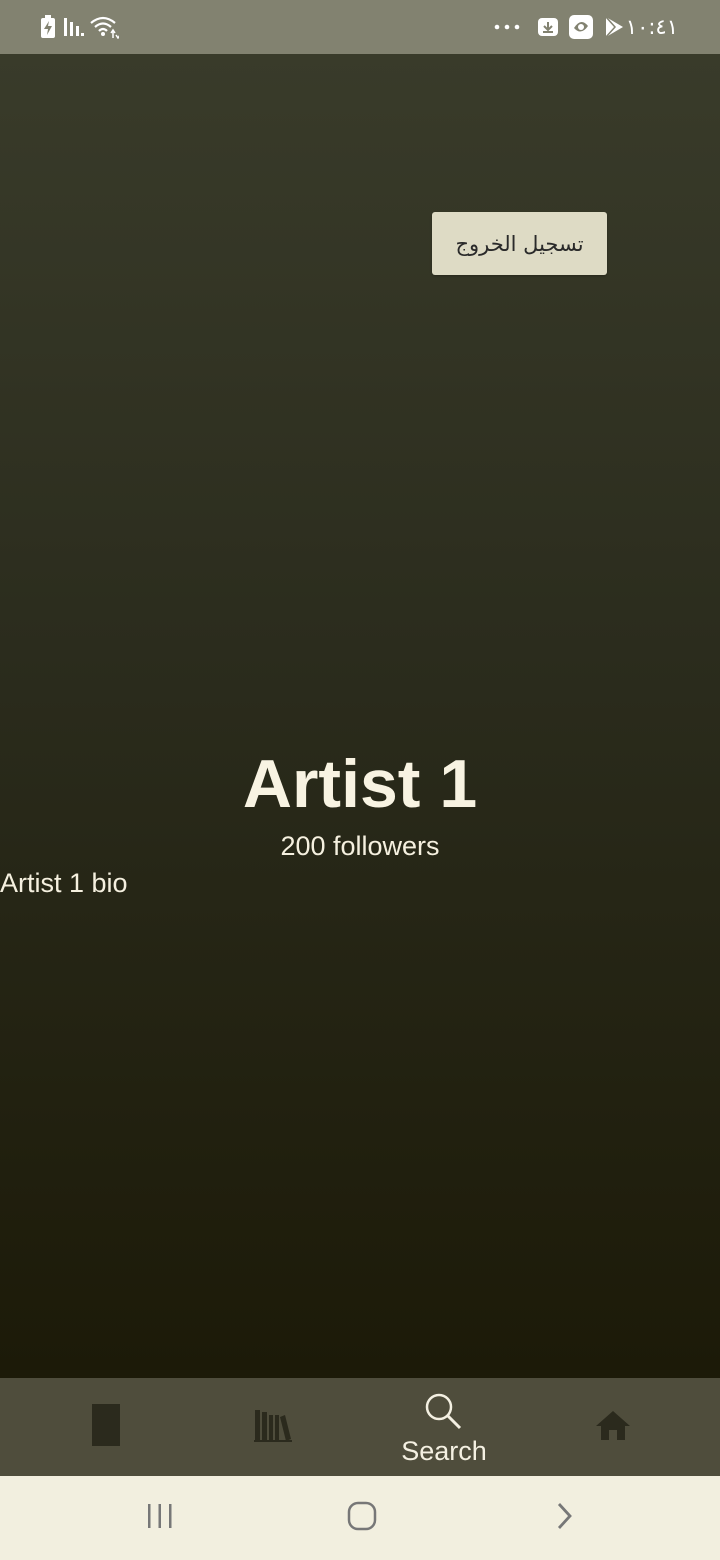 This screenshot has height=1560, width=720. What do you see at coordinates (360, 784) in the screenshot?
I see `artist-name: Artist 1` at bounding box center [360, 784].